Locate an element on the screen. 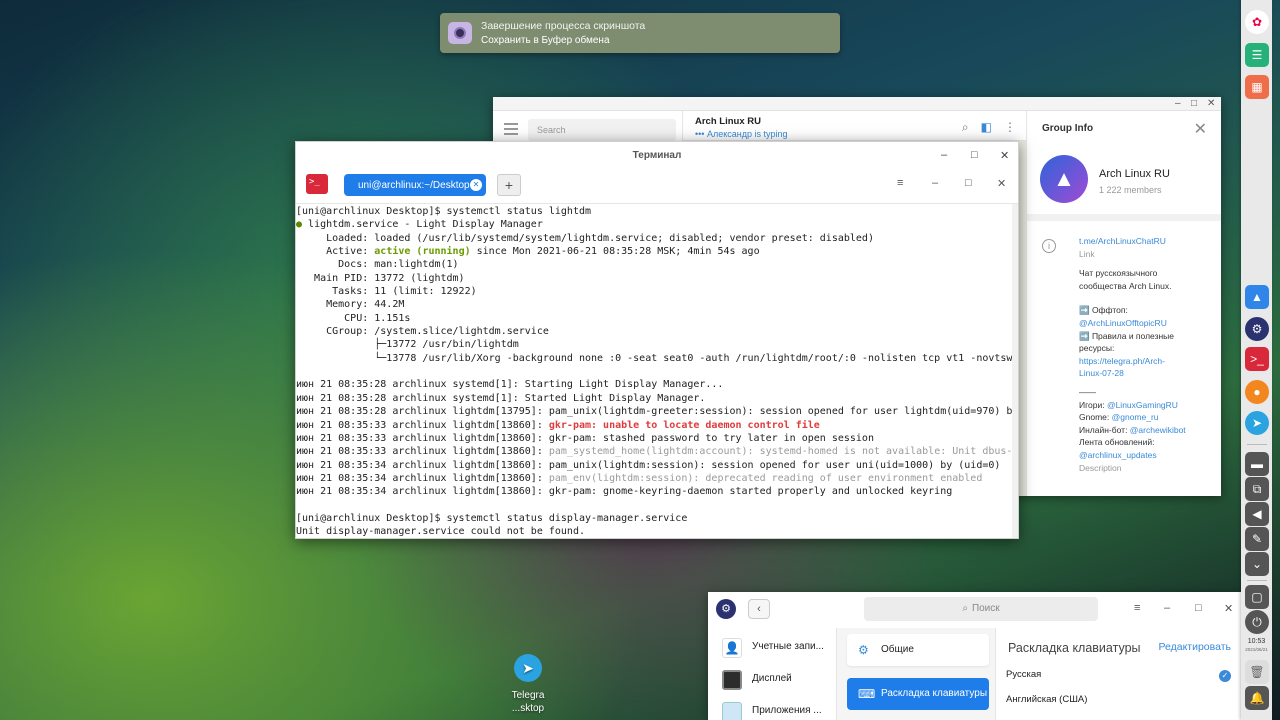 This screenshot has height=720, width=1280. dock-clock: 10:53 2021/06/21 is located at coordinates (1256, 646).